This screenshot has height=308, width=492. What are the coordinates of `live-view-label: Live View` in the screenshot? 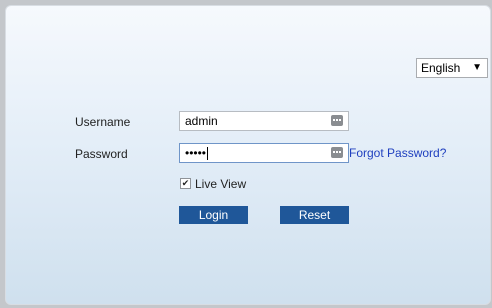 It's located at (221, 184).